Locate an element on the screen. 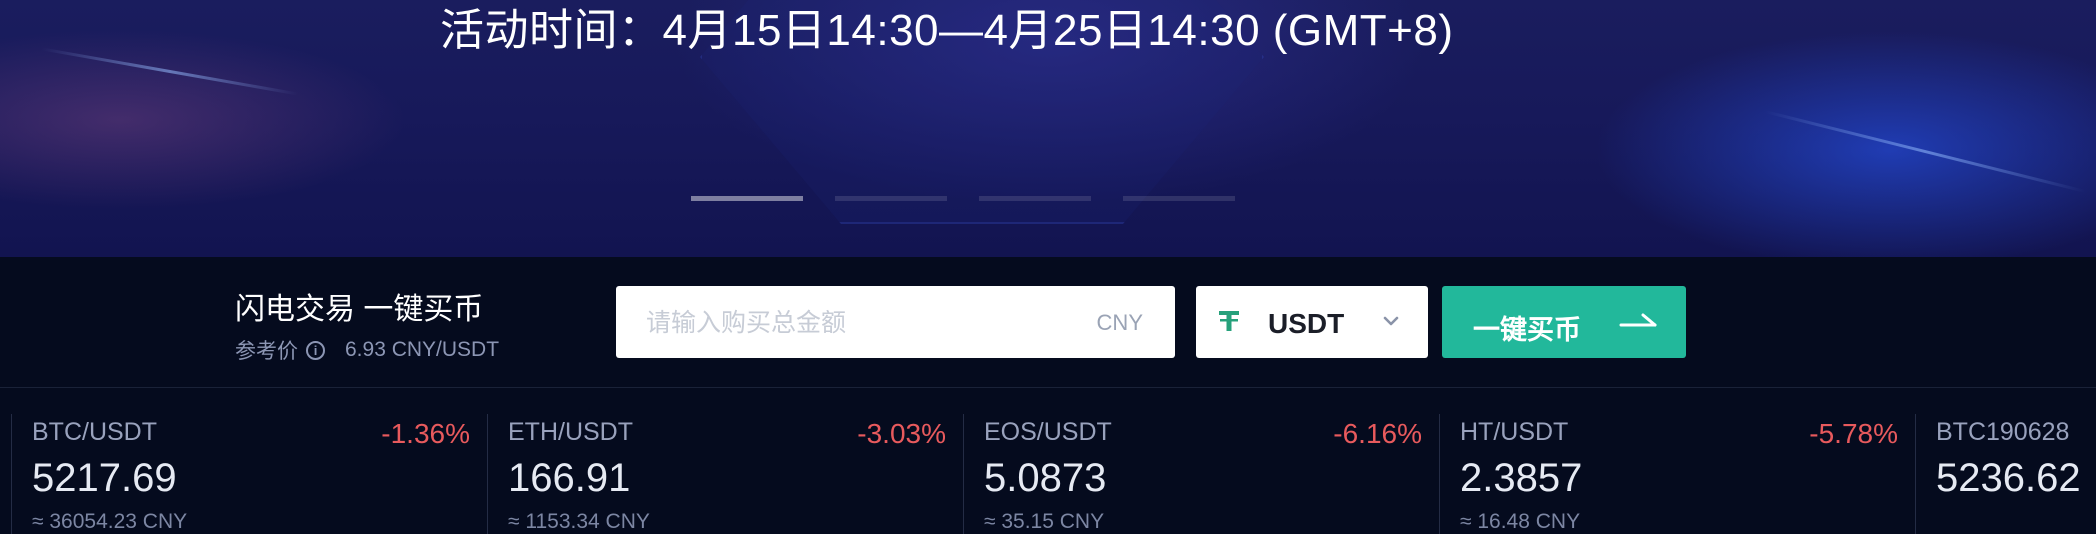 The image size is (2096, 534). carousel-indicators is located at coordinates (963, 198).